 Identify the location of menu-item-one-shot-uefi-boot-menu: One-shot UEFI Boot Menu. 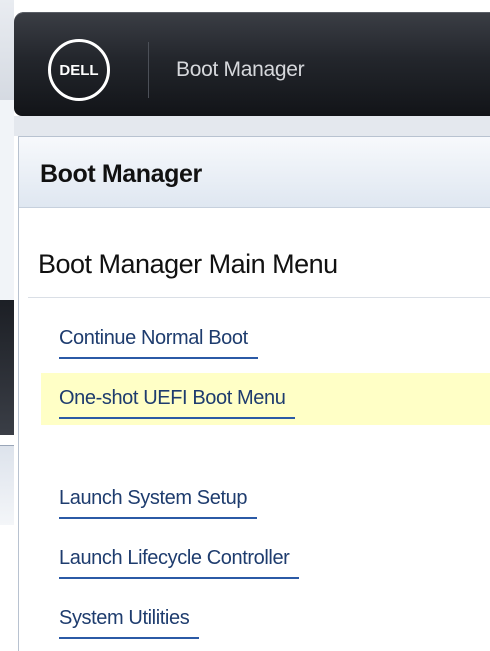
(265, 399).